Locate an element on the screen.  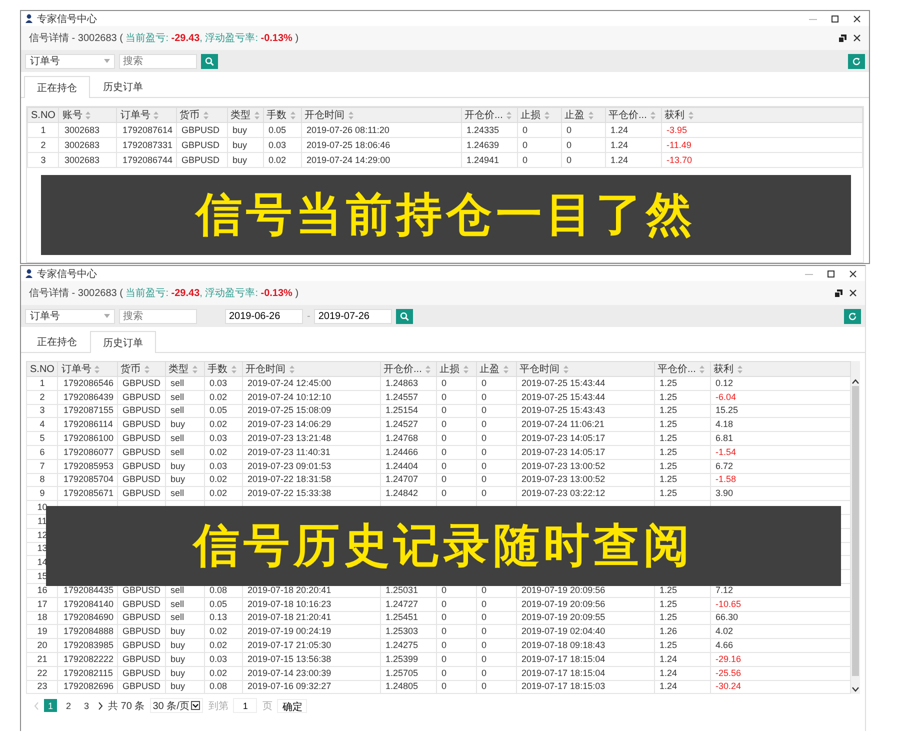
table-cell: 1792085704 is located at coordinates (88, 479).